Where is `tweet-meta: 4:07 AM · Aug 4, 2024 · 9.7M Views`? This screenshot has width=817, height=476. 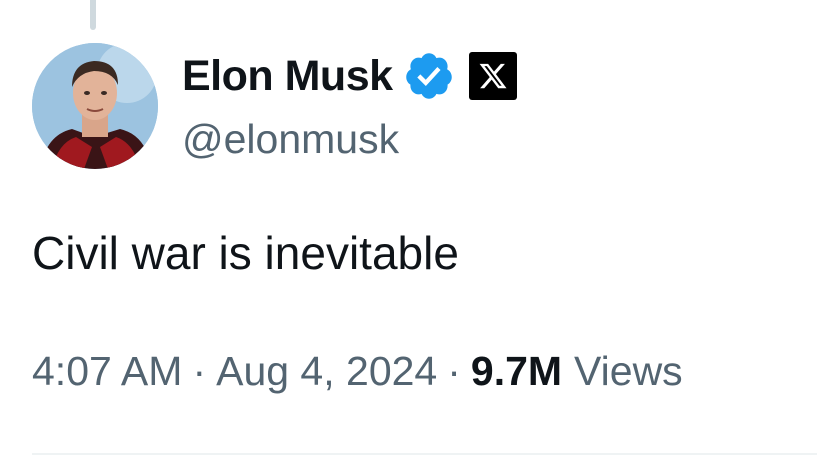 tweet-meta: 4:07 AM · Aug 4, 2024 · 9.7M Views is located at coordinates (357, 371).